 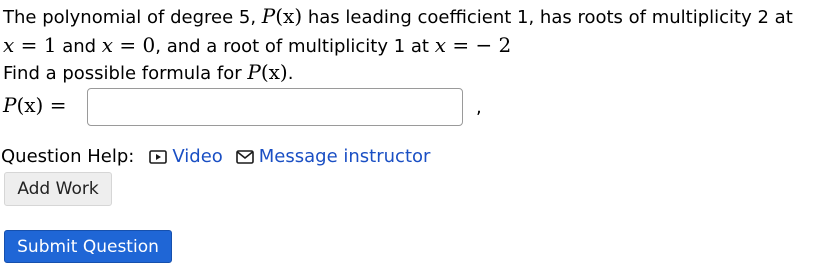 I want to click on message-instructor-label: Message instructor, so click(x=344, y=156).